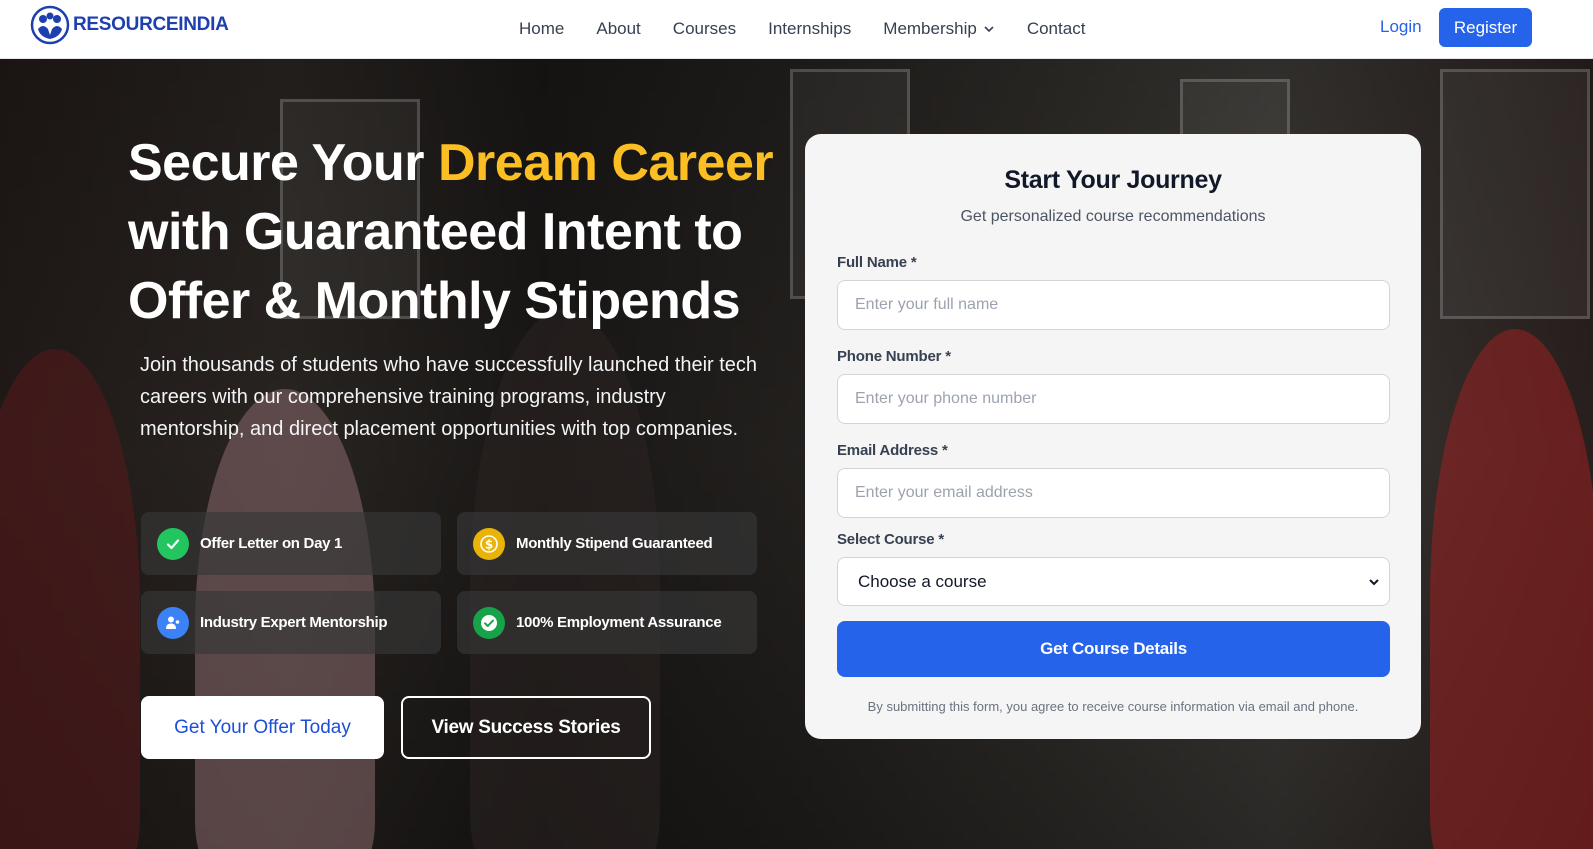  Describe the element at coordinates (606, 163) in the screenshot. I see `headline-accent: Dream Career` at that location.